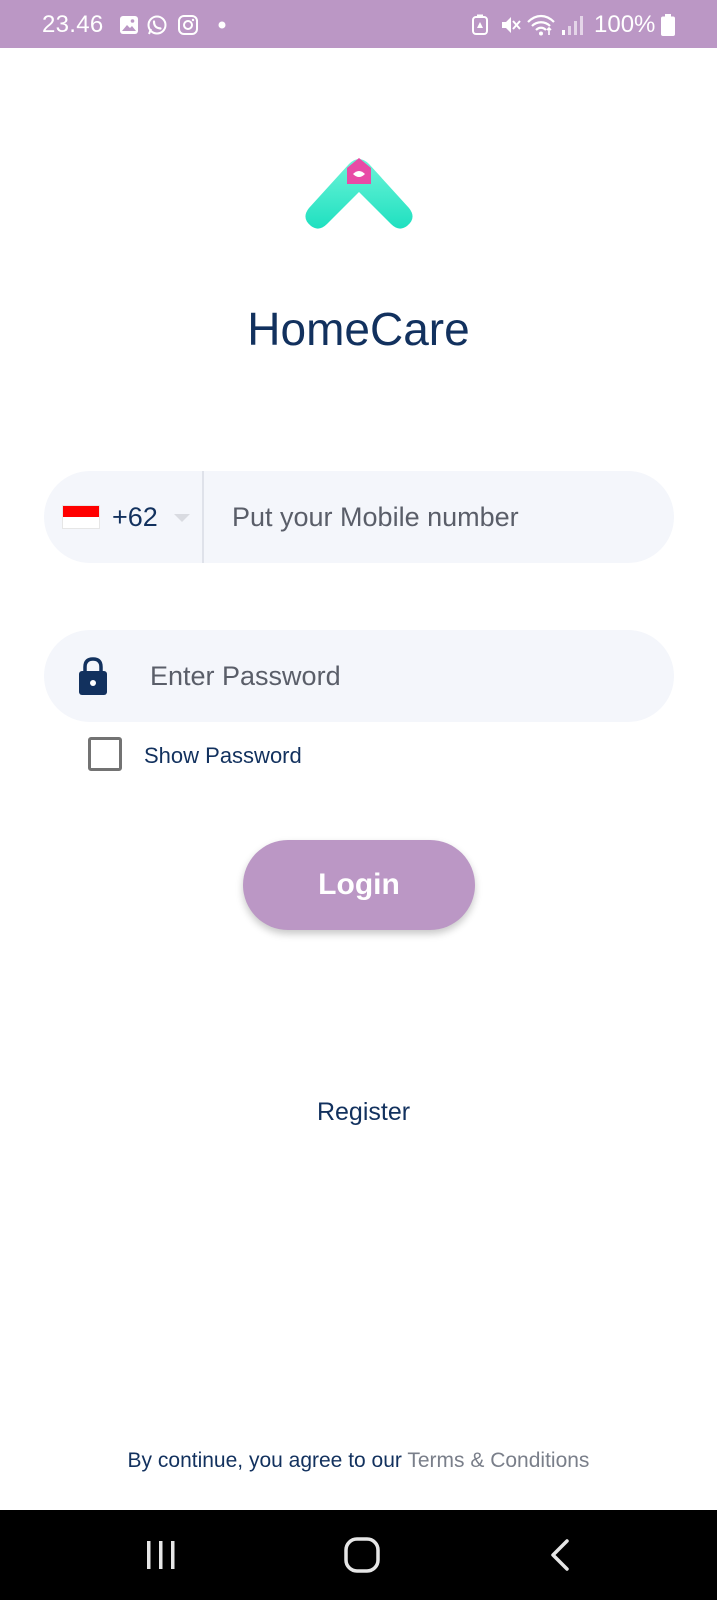 This screenshot has height=1600, width=717. What do you see at coordinates (73, 24) in the screenshot?
I see `status-time: 23.46` at bounding box center [73, 24].